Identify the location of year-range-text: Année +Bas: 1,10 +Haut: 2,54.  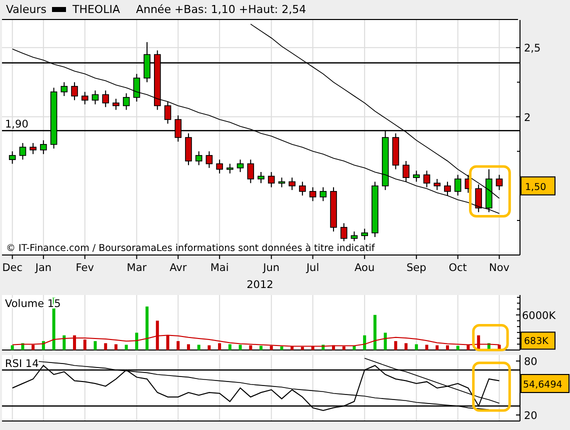
(221, 9).